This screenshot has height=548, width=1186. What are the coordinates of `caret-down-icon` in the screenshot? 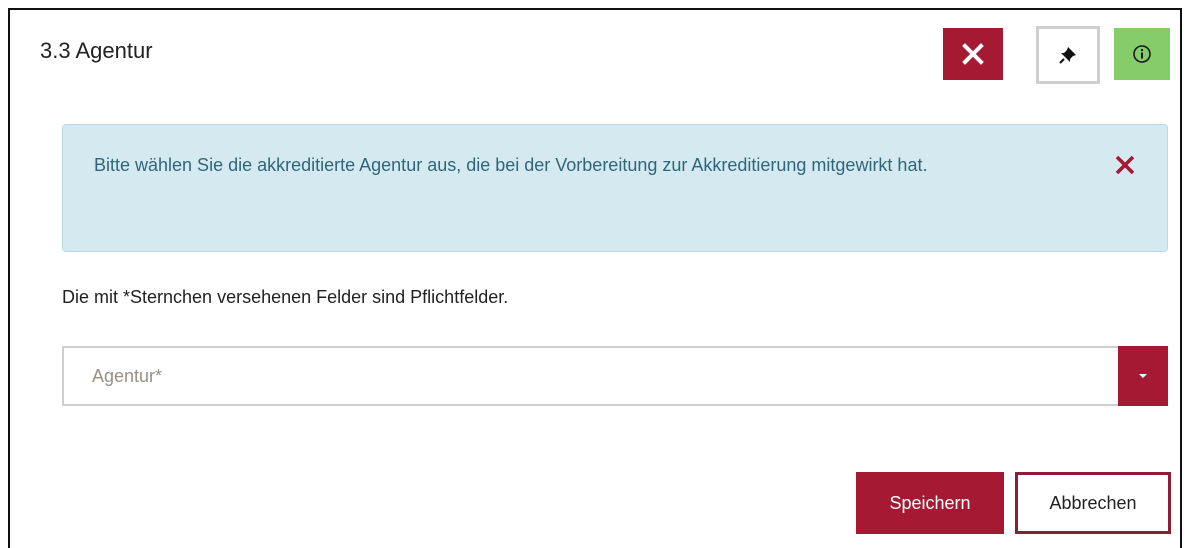 It's located at (1143, 376).